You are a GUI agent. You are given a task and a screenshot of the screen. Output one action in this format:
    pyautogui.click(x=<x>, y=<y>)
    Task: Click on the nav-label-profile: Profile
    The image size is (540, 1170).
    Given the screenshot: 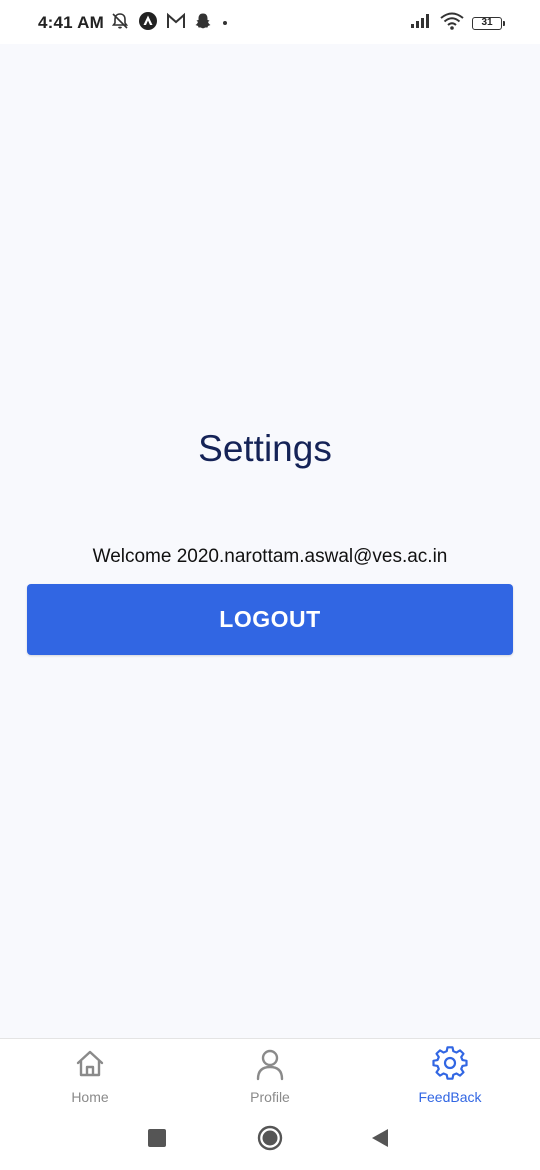 What is the action you would take?
    pyautogui.click(x=270, y=1097)
    